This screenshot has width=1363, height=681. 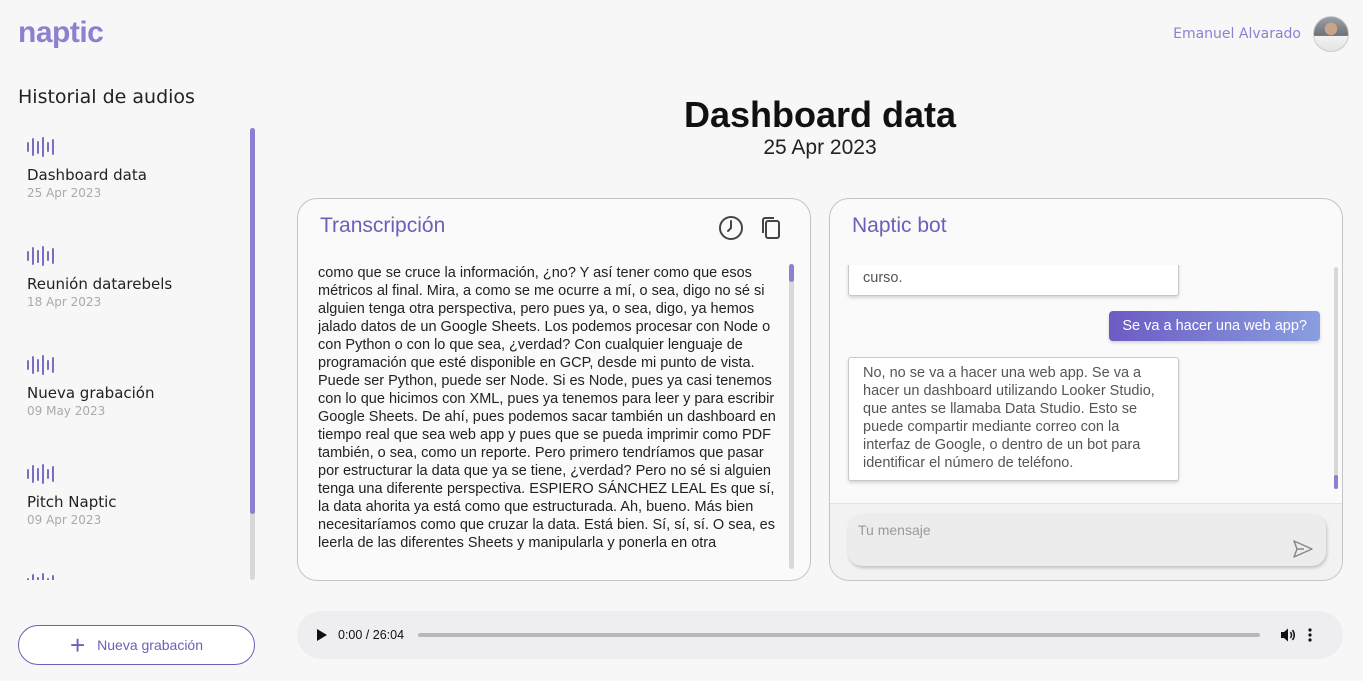 I want to click on chat-input-bar: Tu mensaje, so click(x=1086, y=541).